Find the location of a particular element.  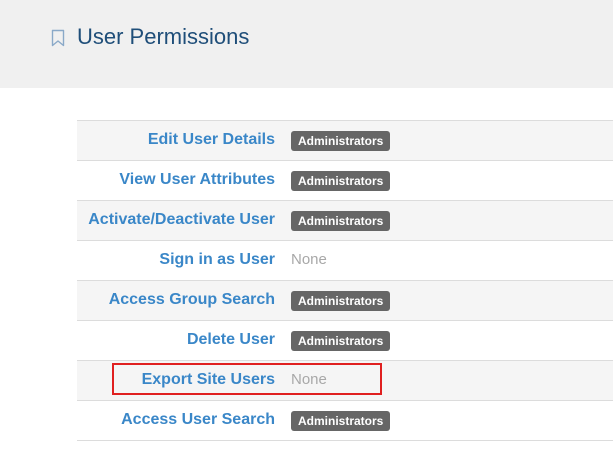

permission-row-access-group-search: Access Group Search Administrators is located at coordinates (345, 301).